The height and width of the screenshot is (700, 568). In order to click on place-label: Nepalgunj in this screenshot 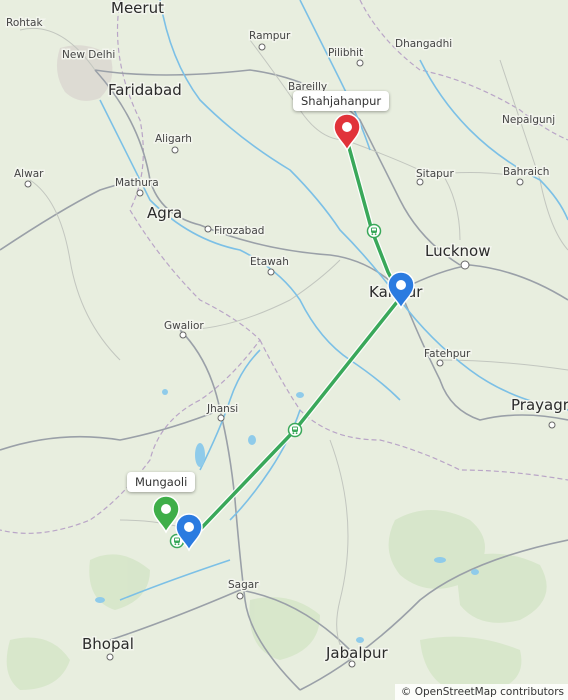, I will do `click(528, 120)`.